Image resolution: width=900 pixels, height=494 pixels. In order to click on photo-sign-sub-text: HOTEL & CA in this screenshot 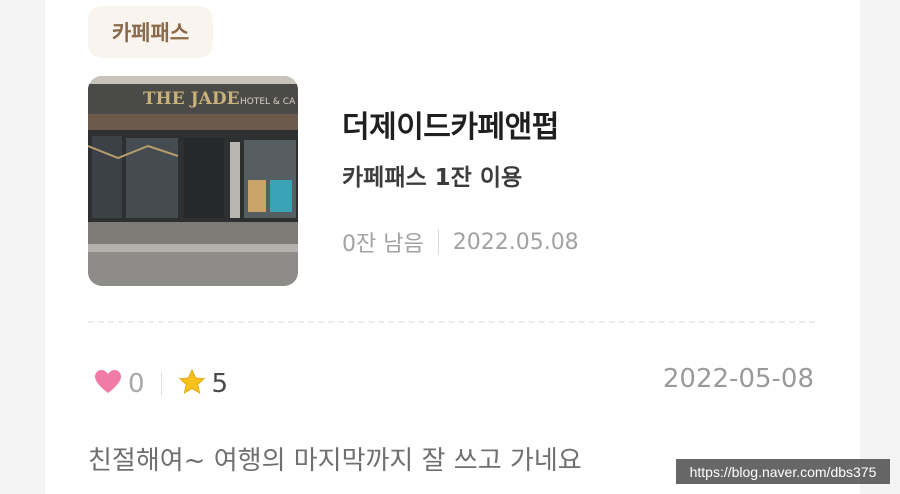, I will do `click(268, 102)`.